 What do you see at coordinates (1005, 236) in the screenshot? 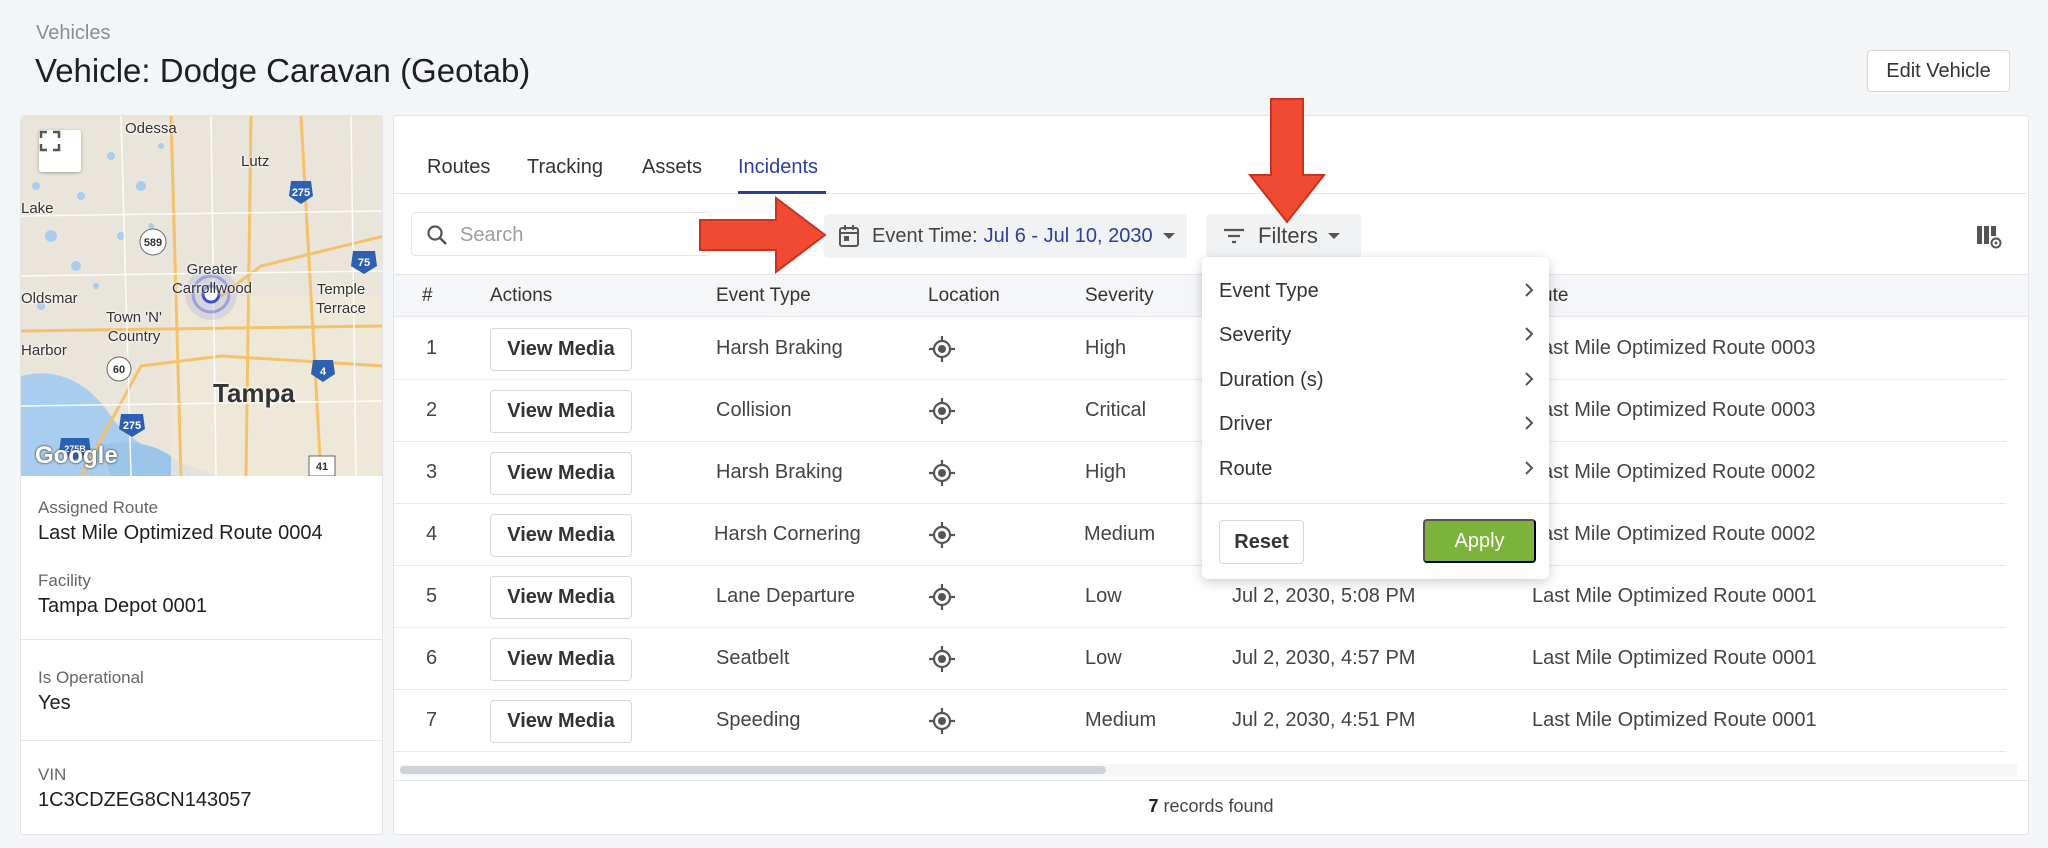
I see `event-time-filter: Event Time: Jul 6 - Jul 10, 2030` at bounding box center [1005, 236].